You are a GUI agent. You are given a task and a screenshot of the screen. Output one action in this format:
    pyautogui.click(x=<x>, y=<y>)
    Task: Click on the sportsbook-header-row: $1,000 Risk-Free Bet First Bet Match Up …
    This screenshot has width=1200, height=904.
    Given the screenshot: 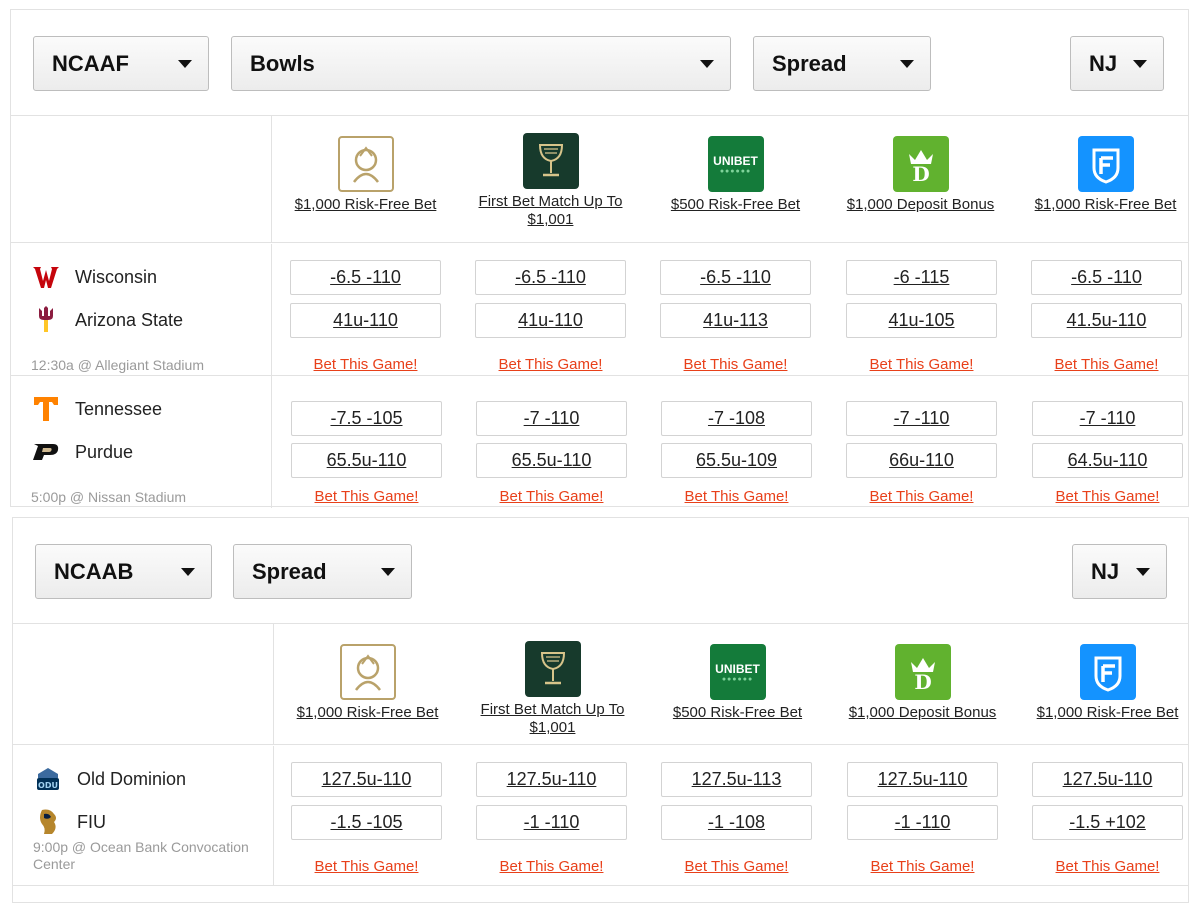 What is the action you would take?
    pyautogui.click(x=599, y=179)
    